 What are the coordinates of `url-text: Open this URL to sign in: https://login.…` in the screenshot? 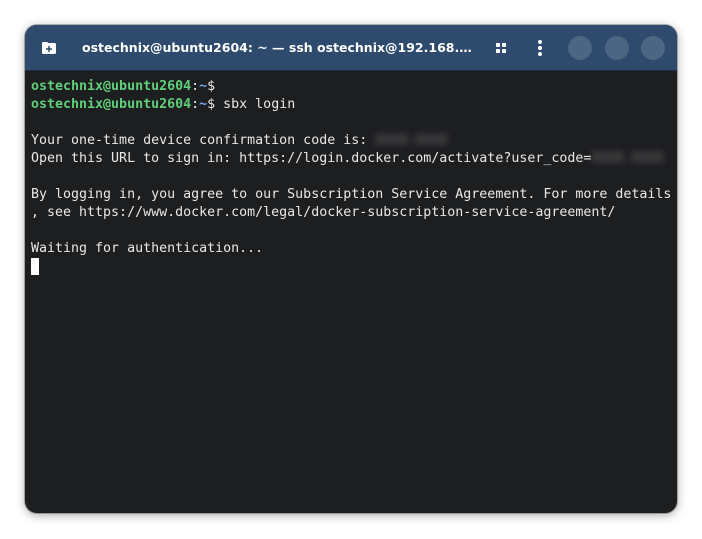 It's located at (311, 158).